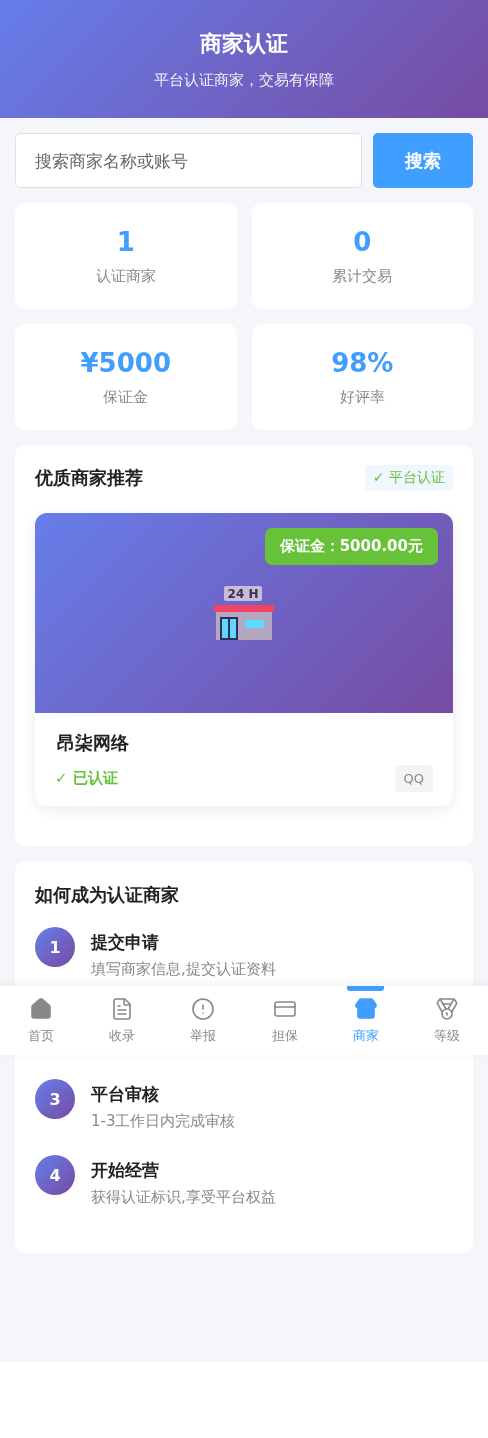  What do you see at coordinates (184, 969) in the screenshot?
I see `step-description: 填写商家信息,提交认证资料` at bounding box center [184, 969].